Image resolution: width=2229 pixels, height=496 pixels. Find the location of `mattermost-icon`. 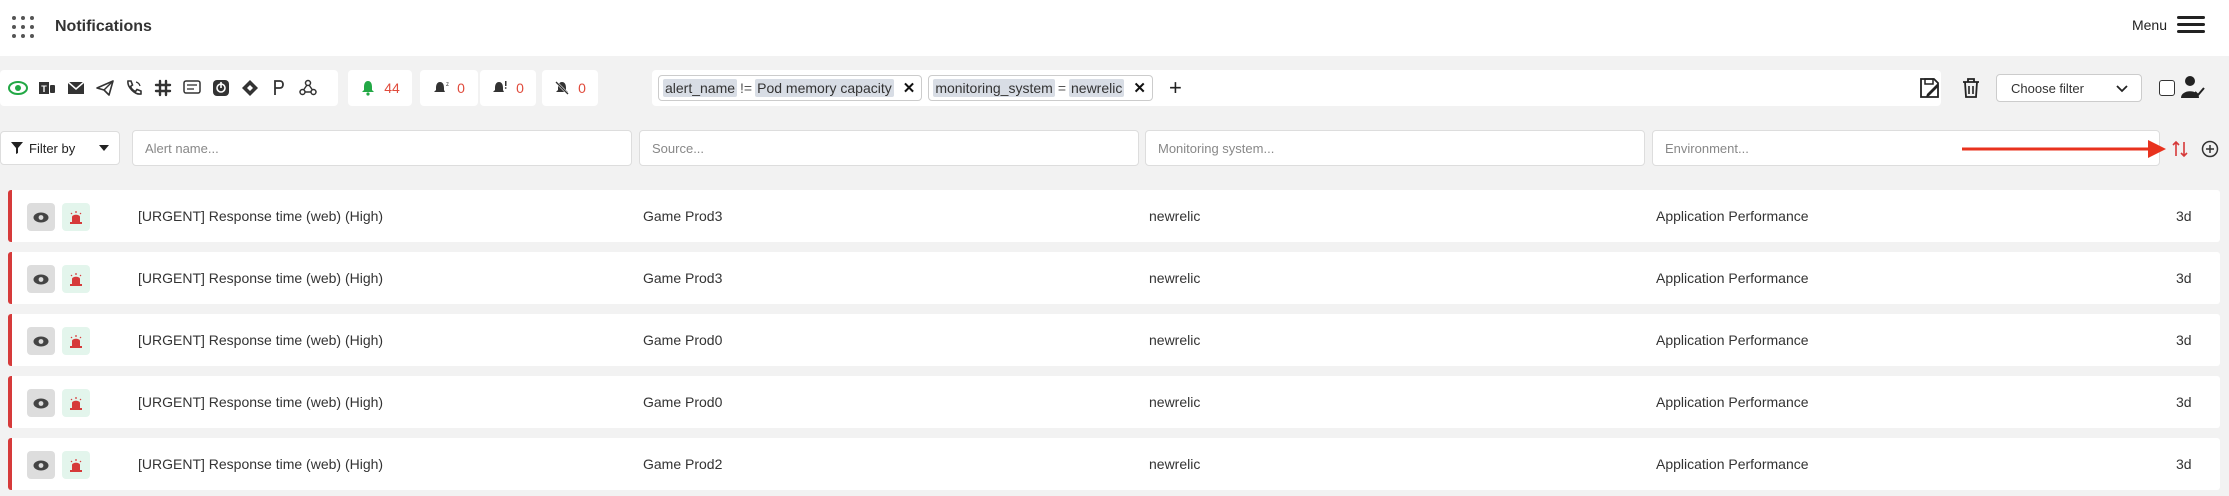

mattermost-icon is located at coordinates (221, 88).